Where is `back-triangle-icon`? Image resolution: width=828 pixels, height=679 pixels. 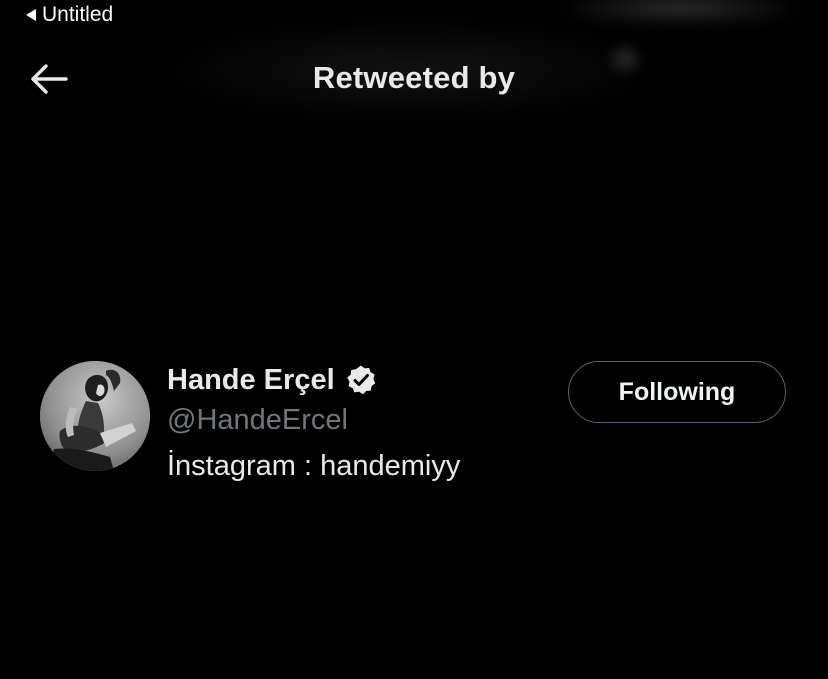
back-triangle-icon is located at coordinates (31, 15).